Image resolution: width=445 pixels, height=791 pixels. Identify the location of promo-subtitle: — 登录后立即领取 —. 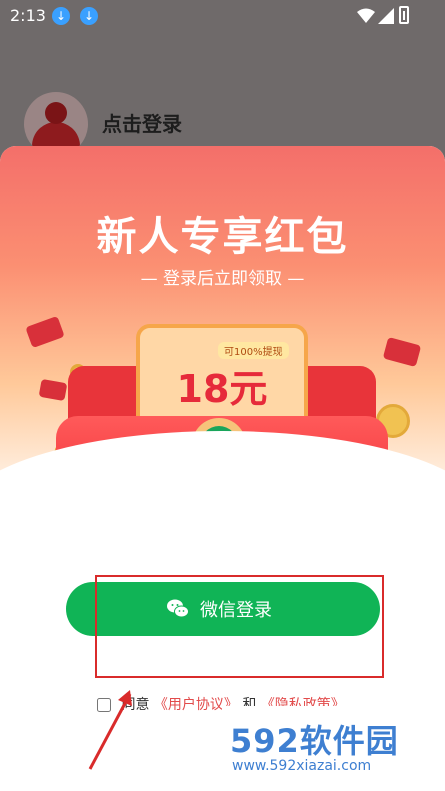
(222, 279).